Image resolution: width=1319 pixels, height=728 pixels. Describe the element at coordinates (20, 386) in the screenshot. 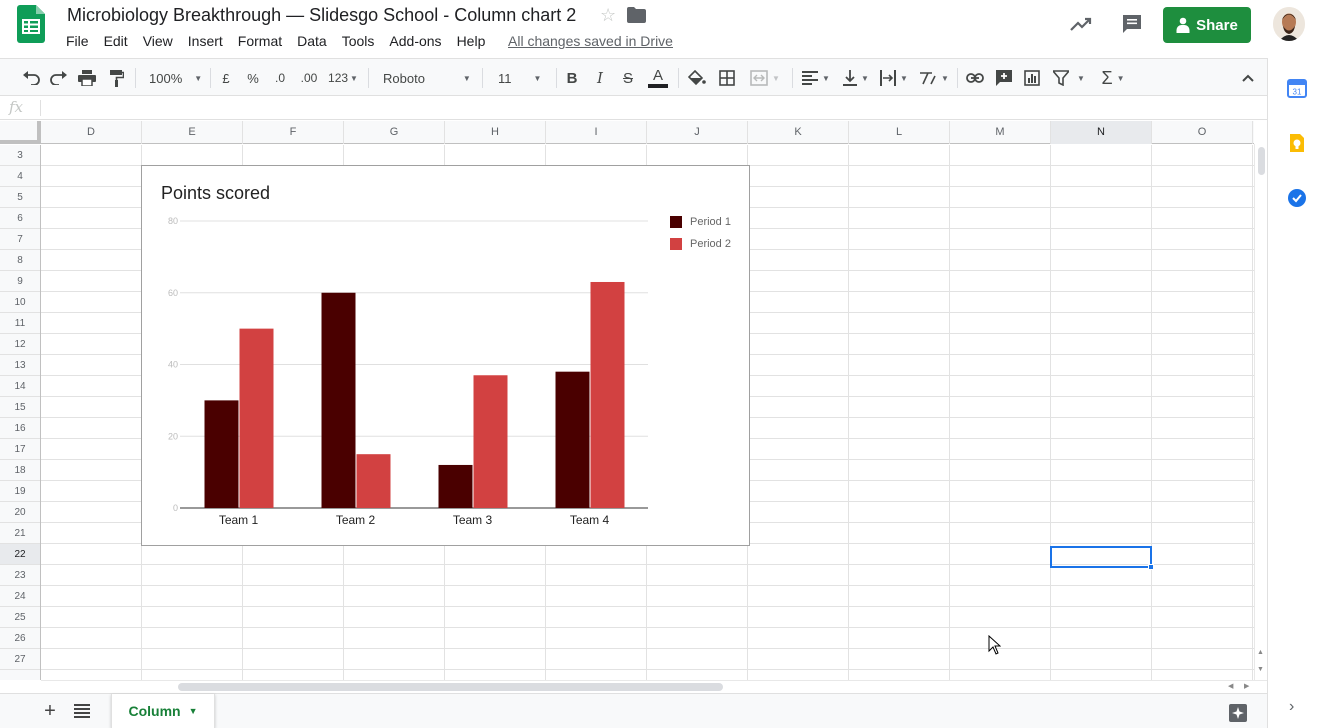

I see `row-header-14: 14` at that location.